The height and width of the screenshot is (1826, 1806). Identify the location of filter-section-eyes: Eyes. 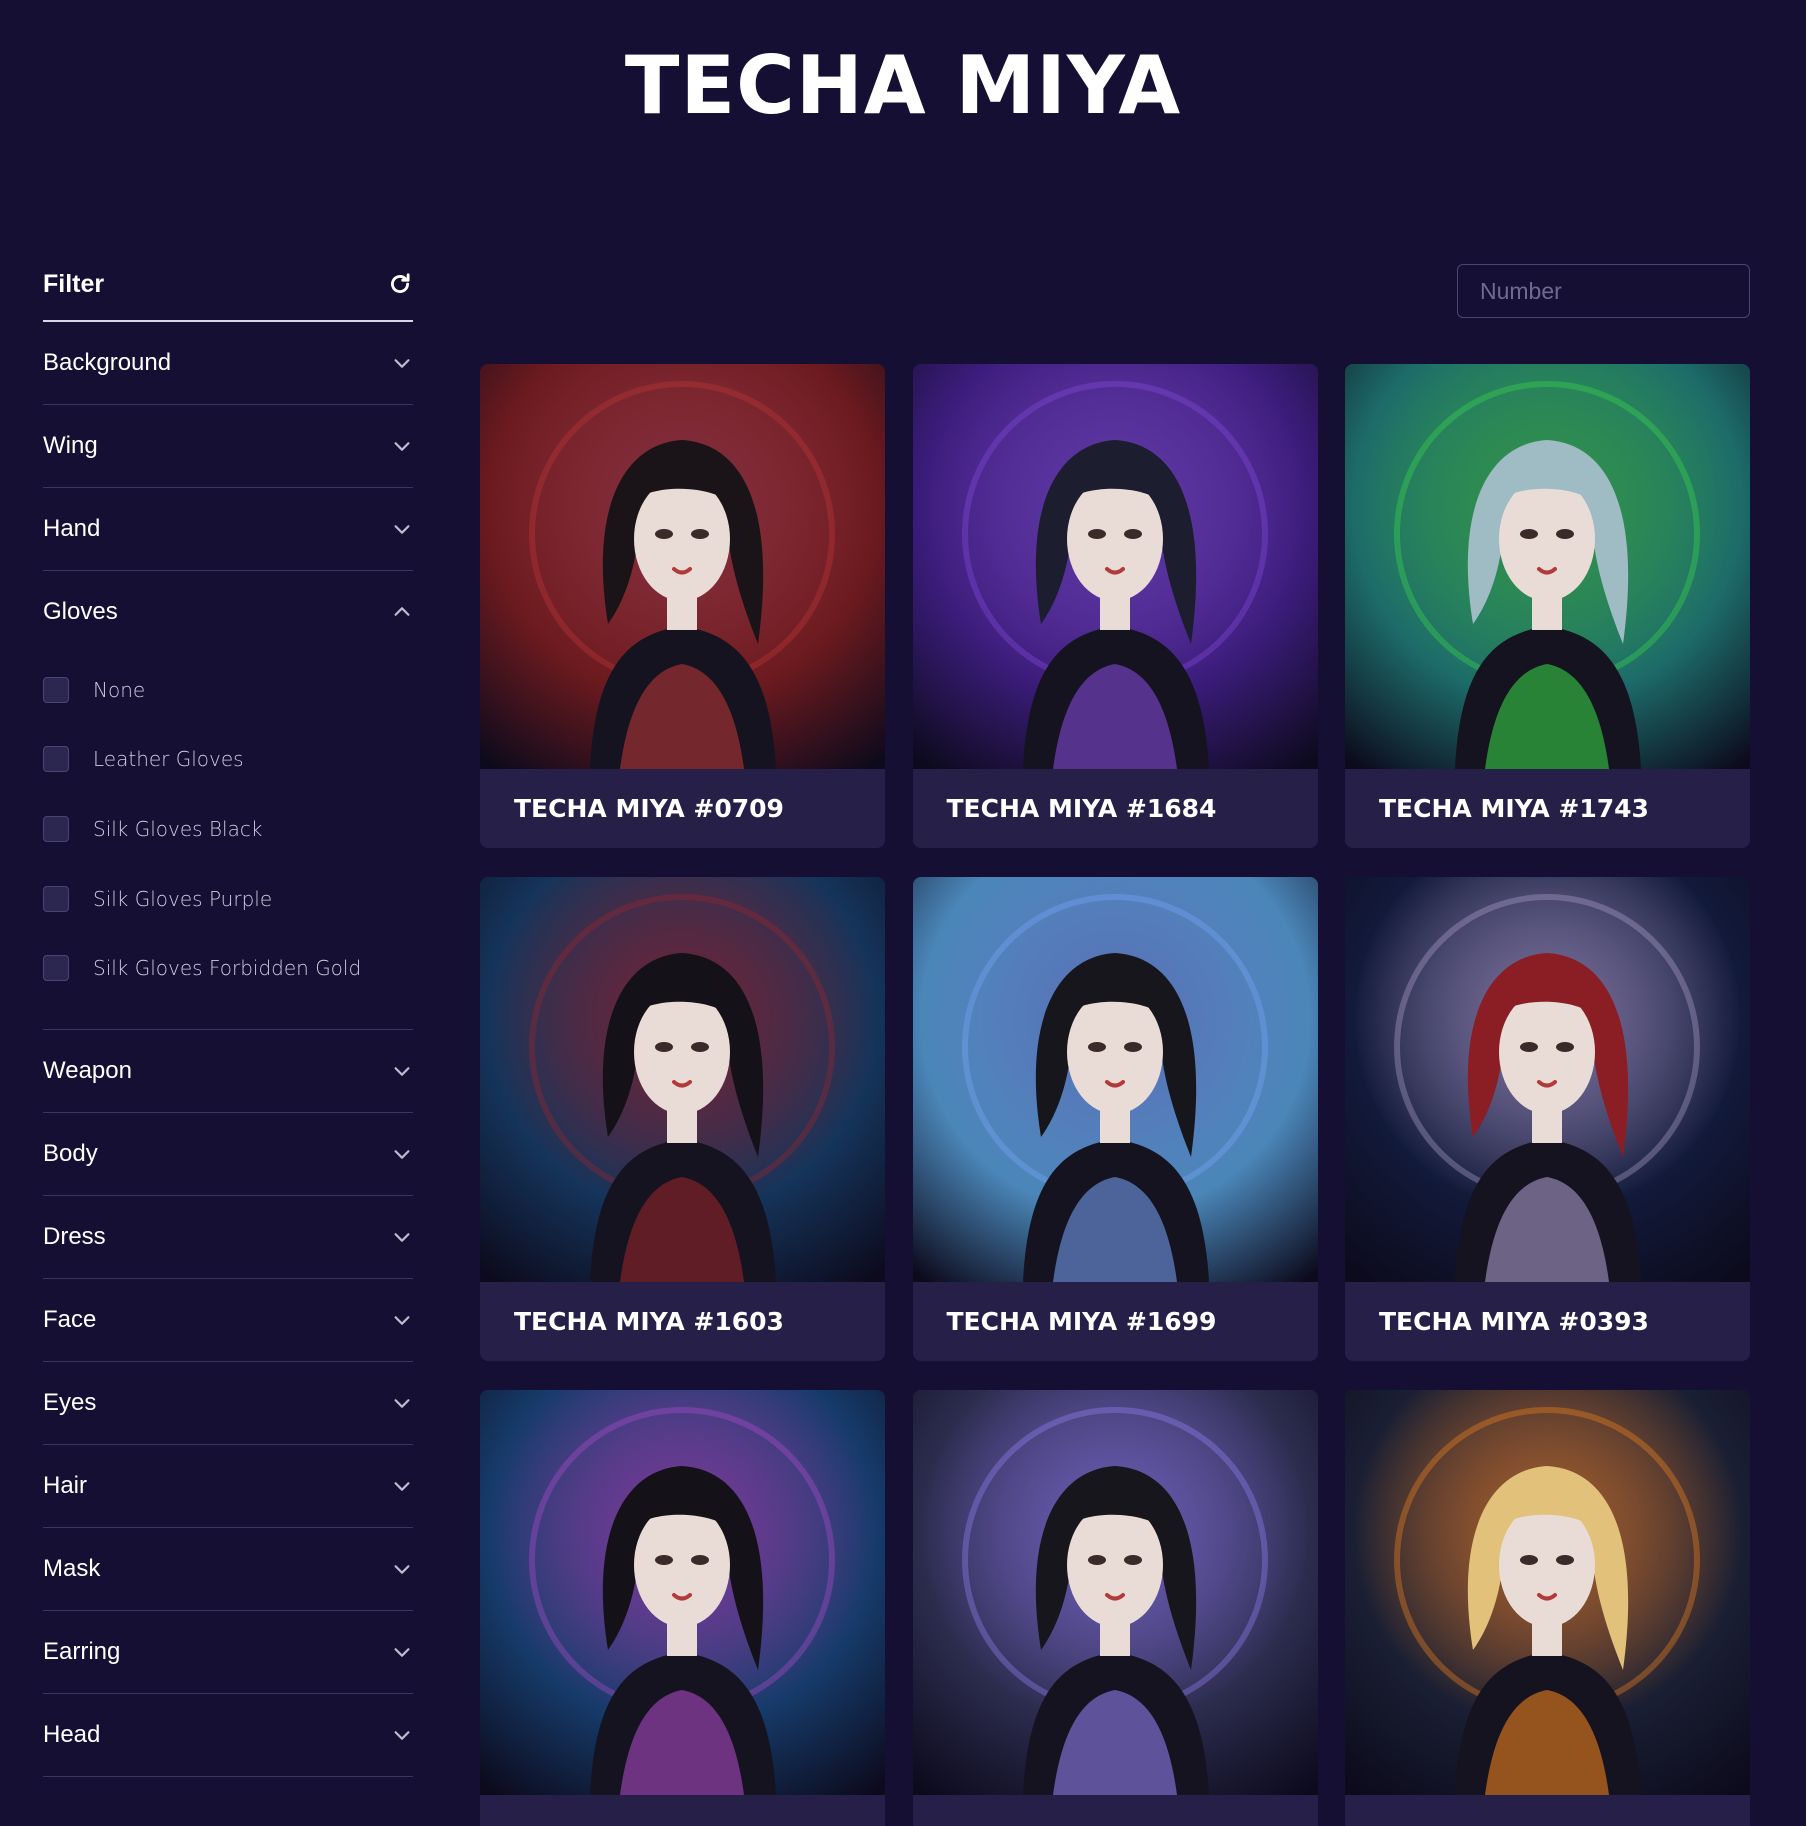
(228, 1403).